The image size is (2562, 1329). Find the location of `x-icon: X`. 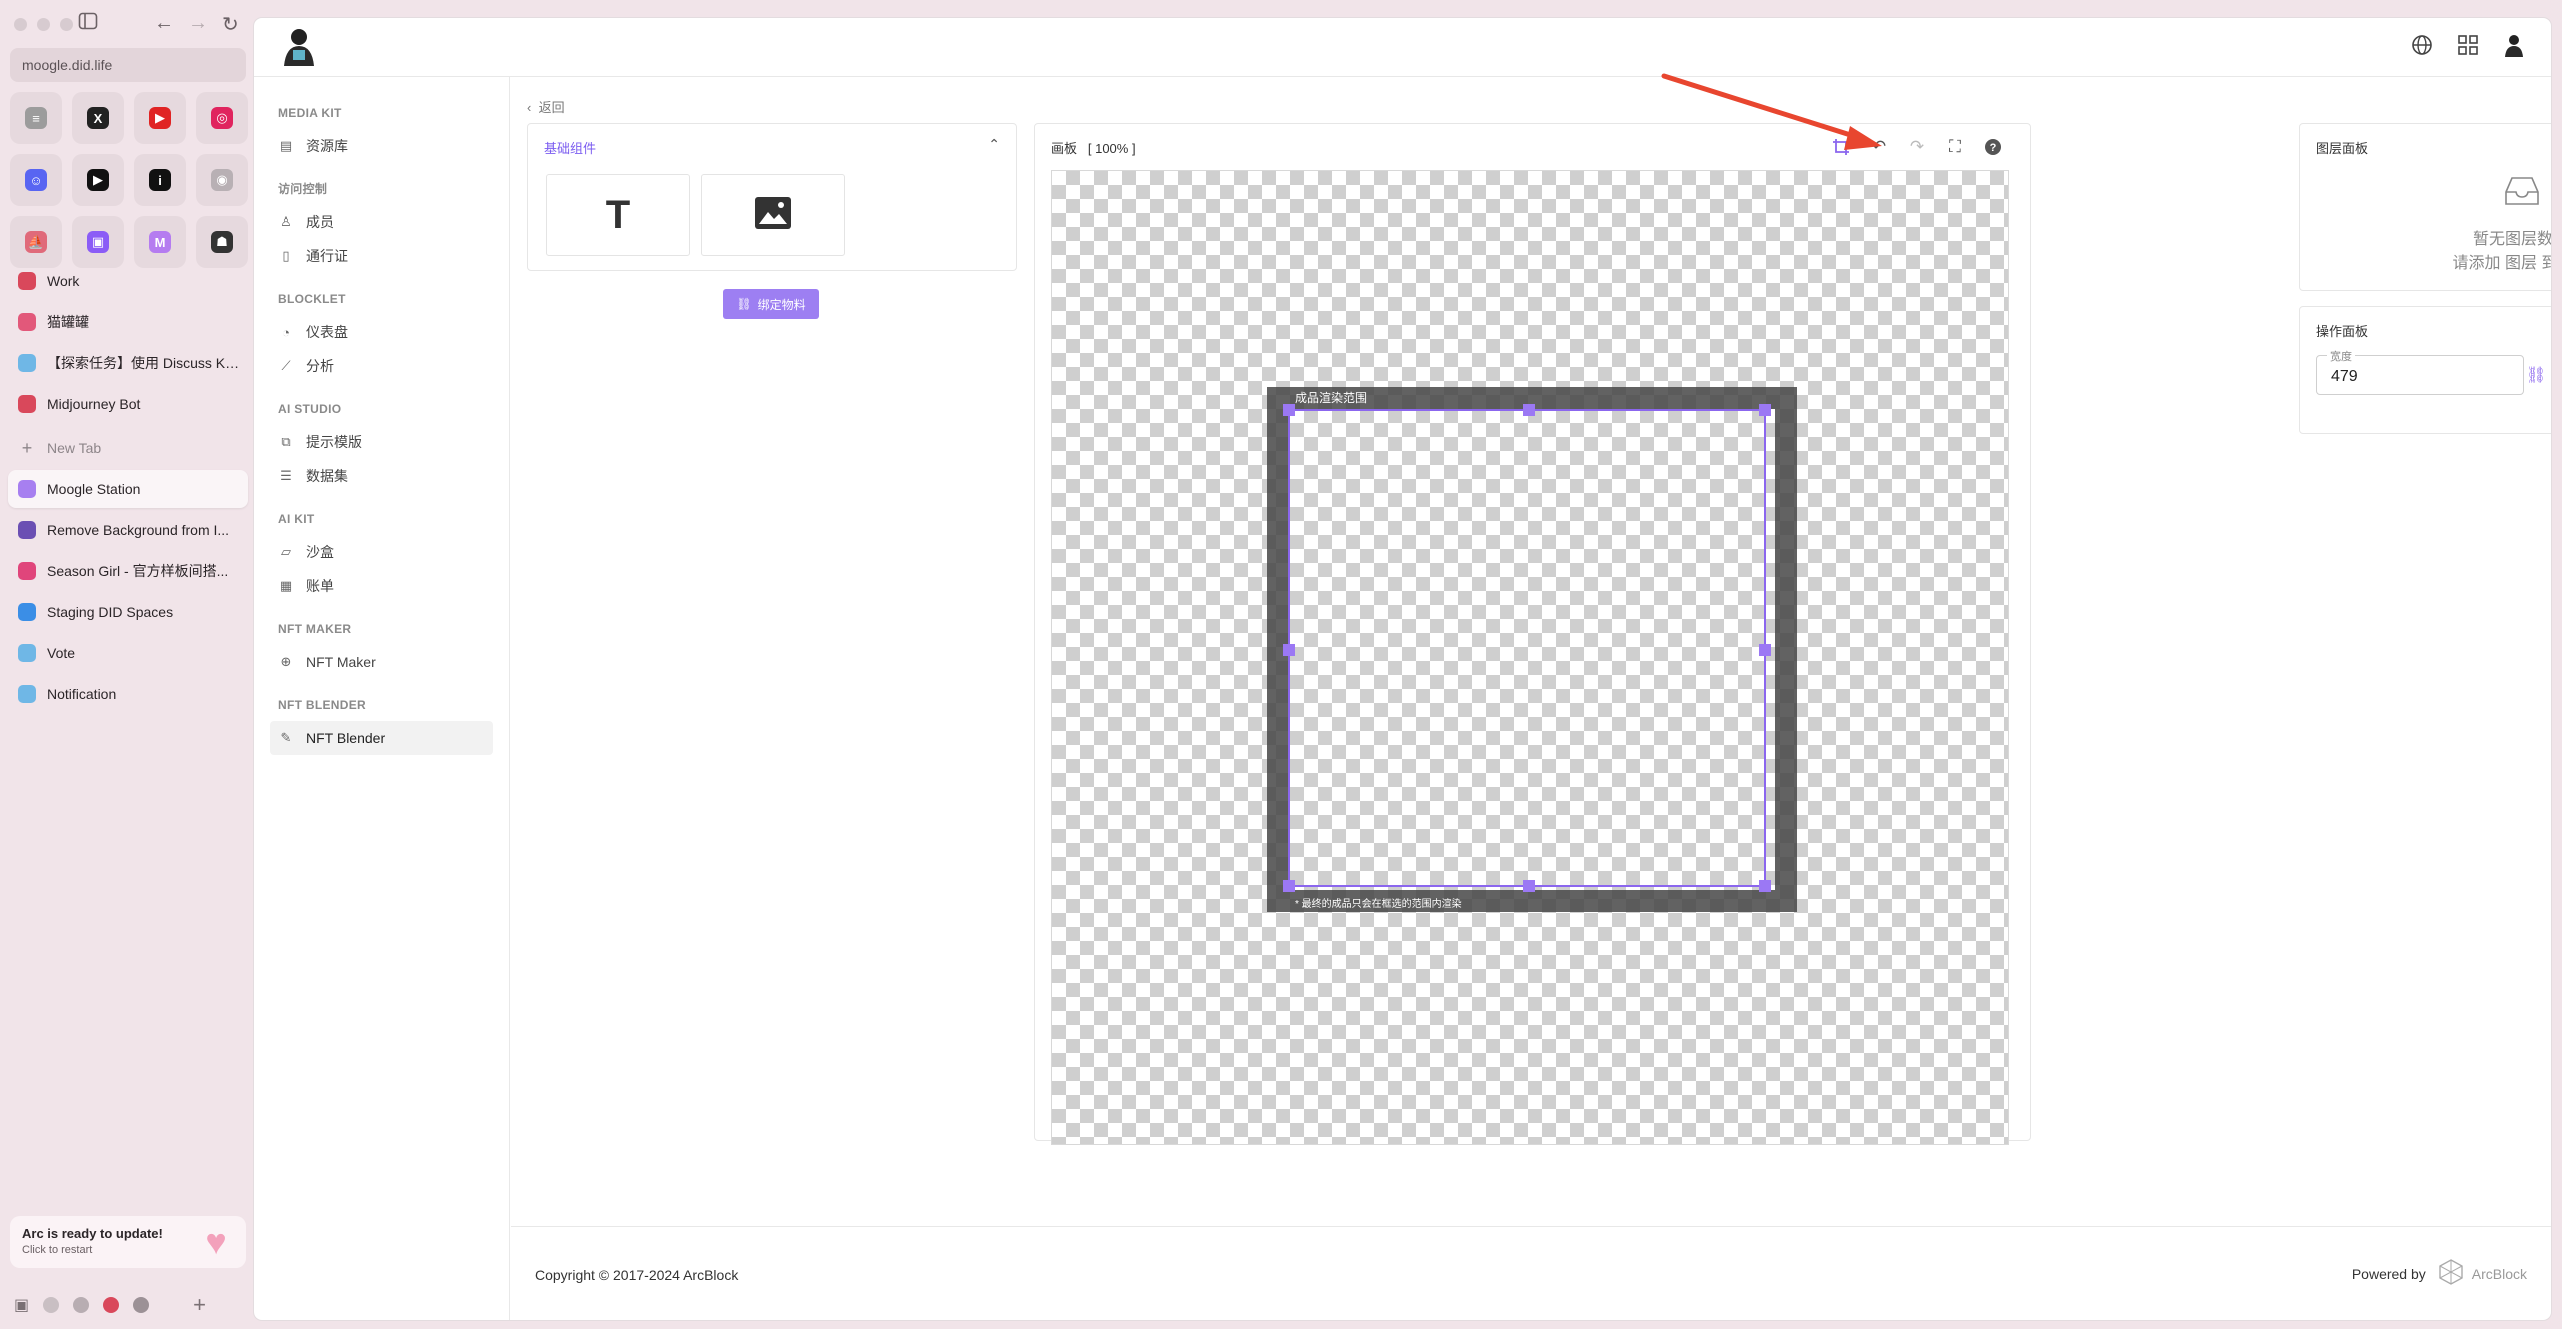

x-icon: X is located at coordinates (98, 118).